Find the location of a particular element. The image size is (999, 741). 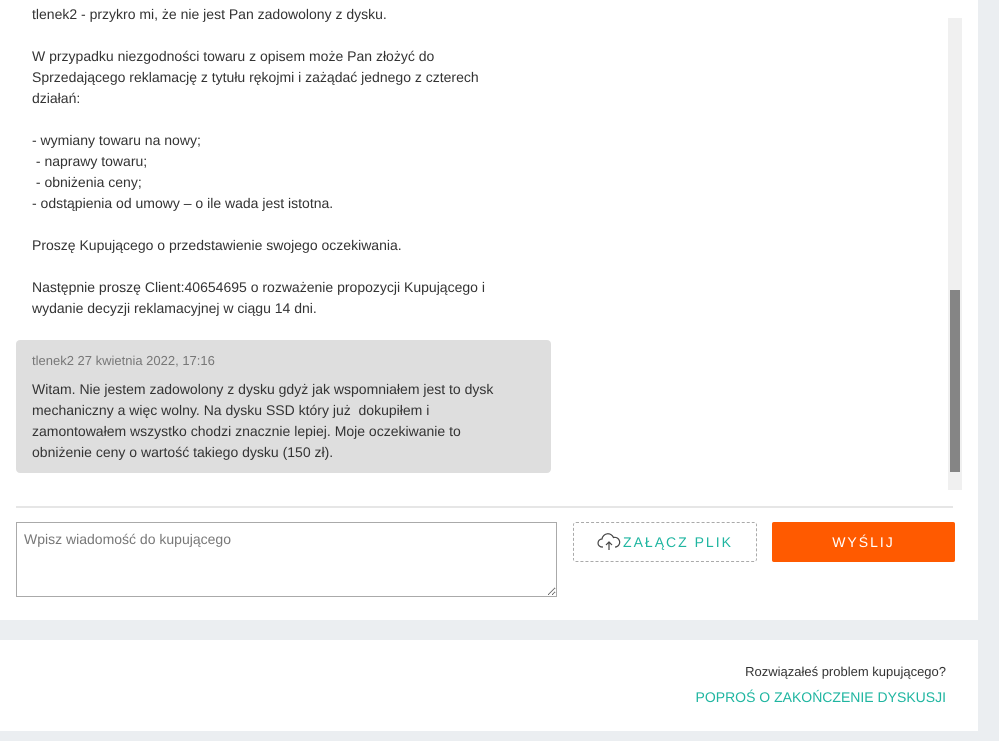

cloud-upload-icon is located at coordinates (609, 542).